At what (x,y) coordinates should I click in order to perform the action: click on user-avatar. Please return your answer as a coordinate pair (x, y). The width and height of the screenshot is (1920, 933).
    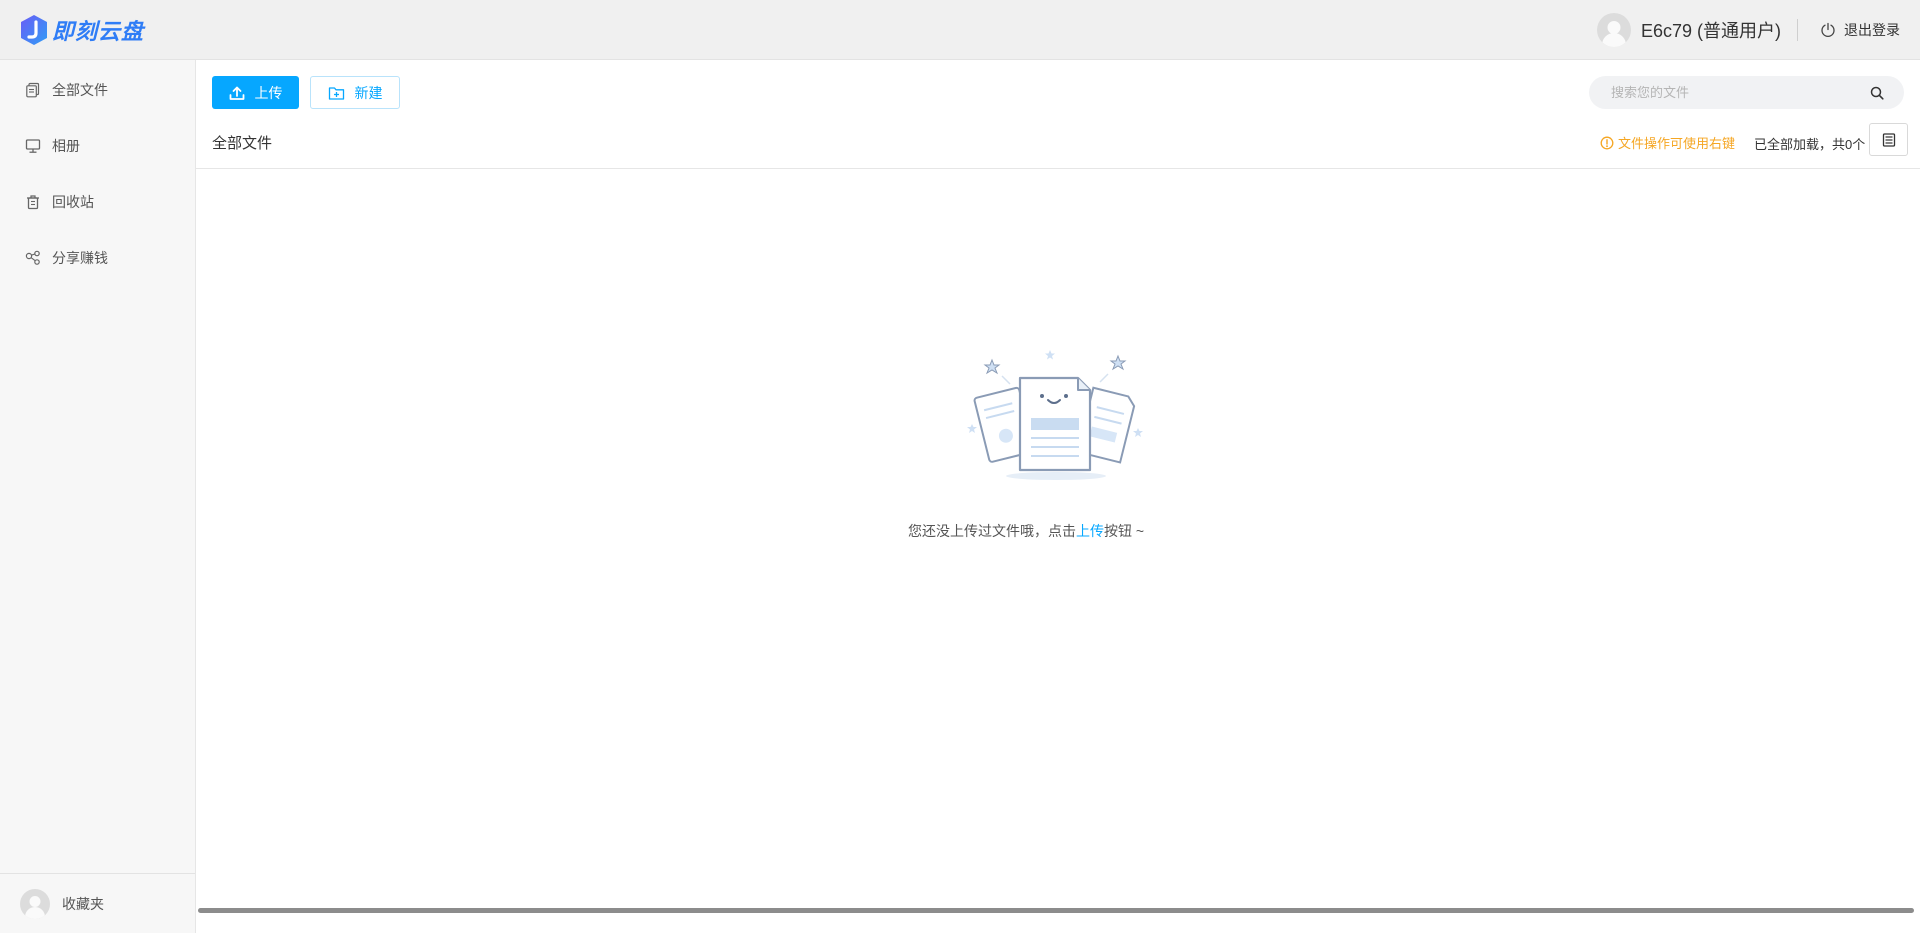
    Looking at the image, I should click on (1613, 30).